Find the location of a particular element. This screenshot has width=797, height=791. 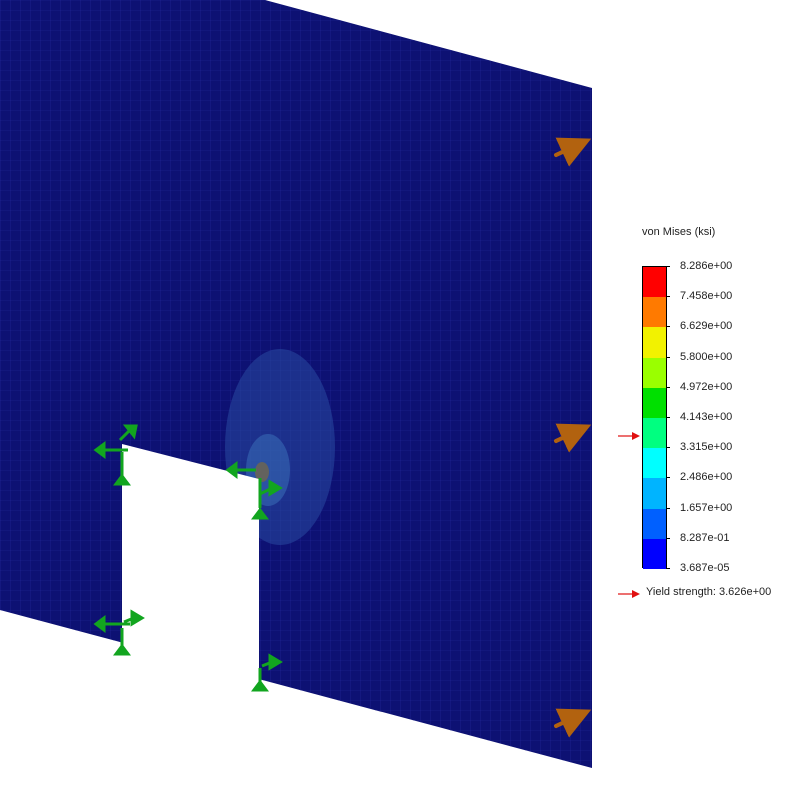

legend-title: von Mises (ksi) is located at coordinates (679, 232).